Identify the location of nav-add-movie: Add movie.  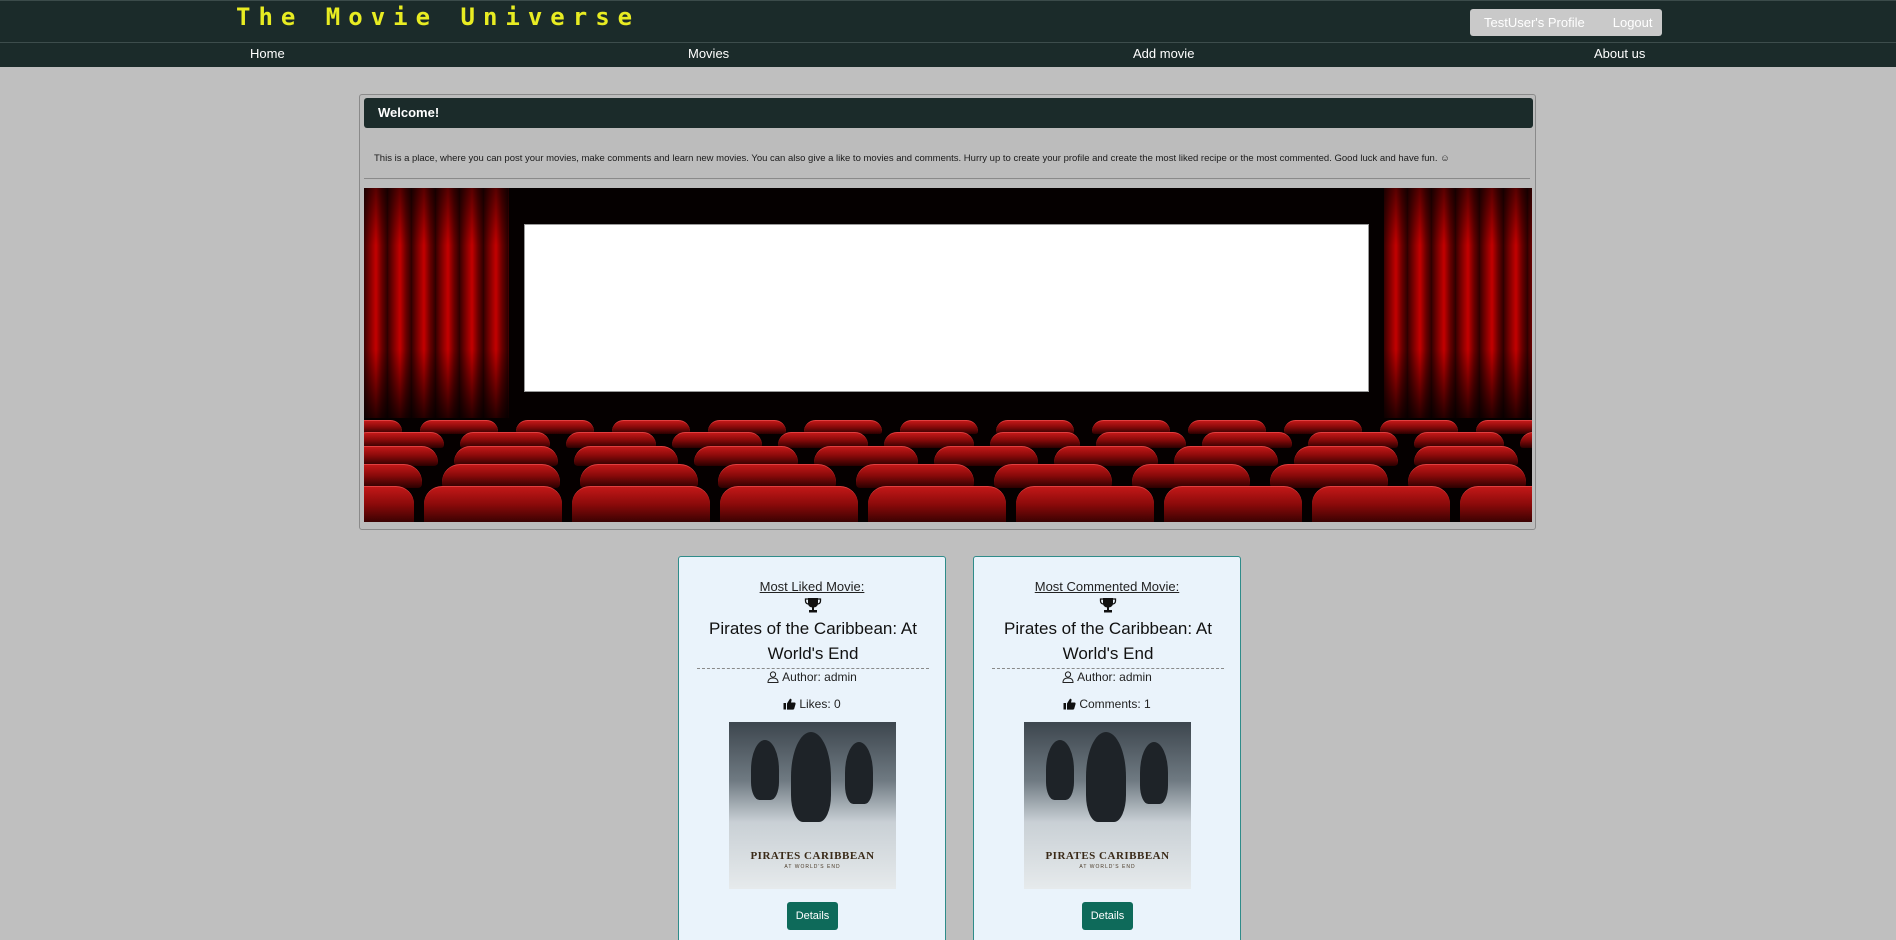
(1163, 53).